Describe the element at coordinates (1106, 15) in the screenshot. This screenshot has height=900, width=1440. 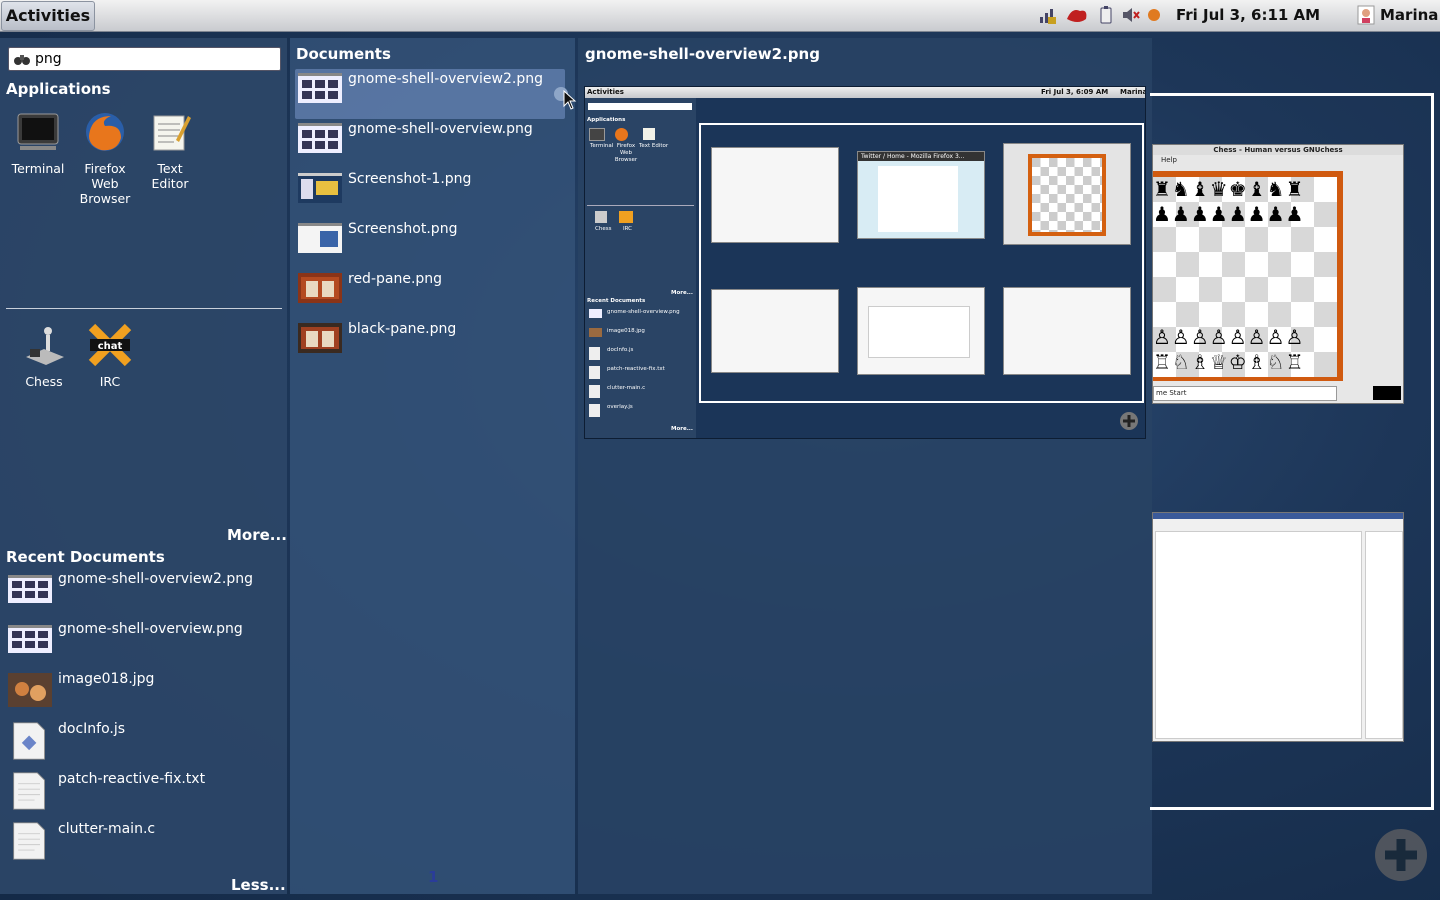
I see `battery-icon` at that location.